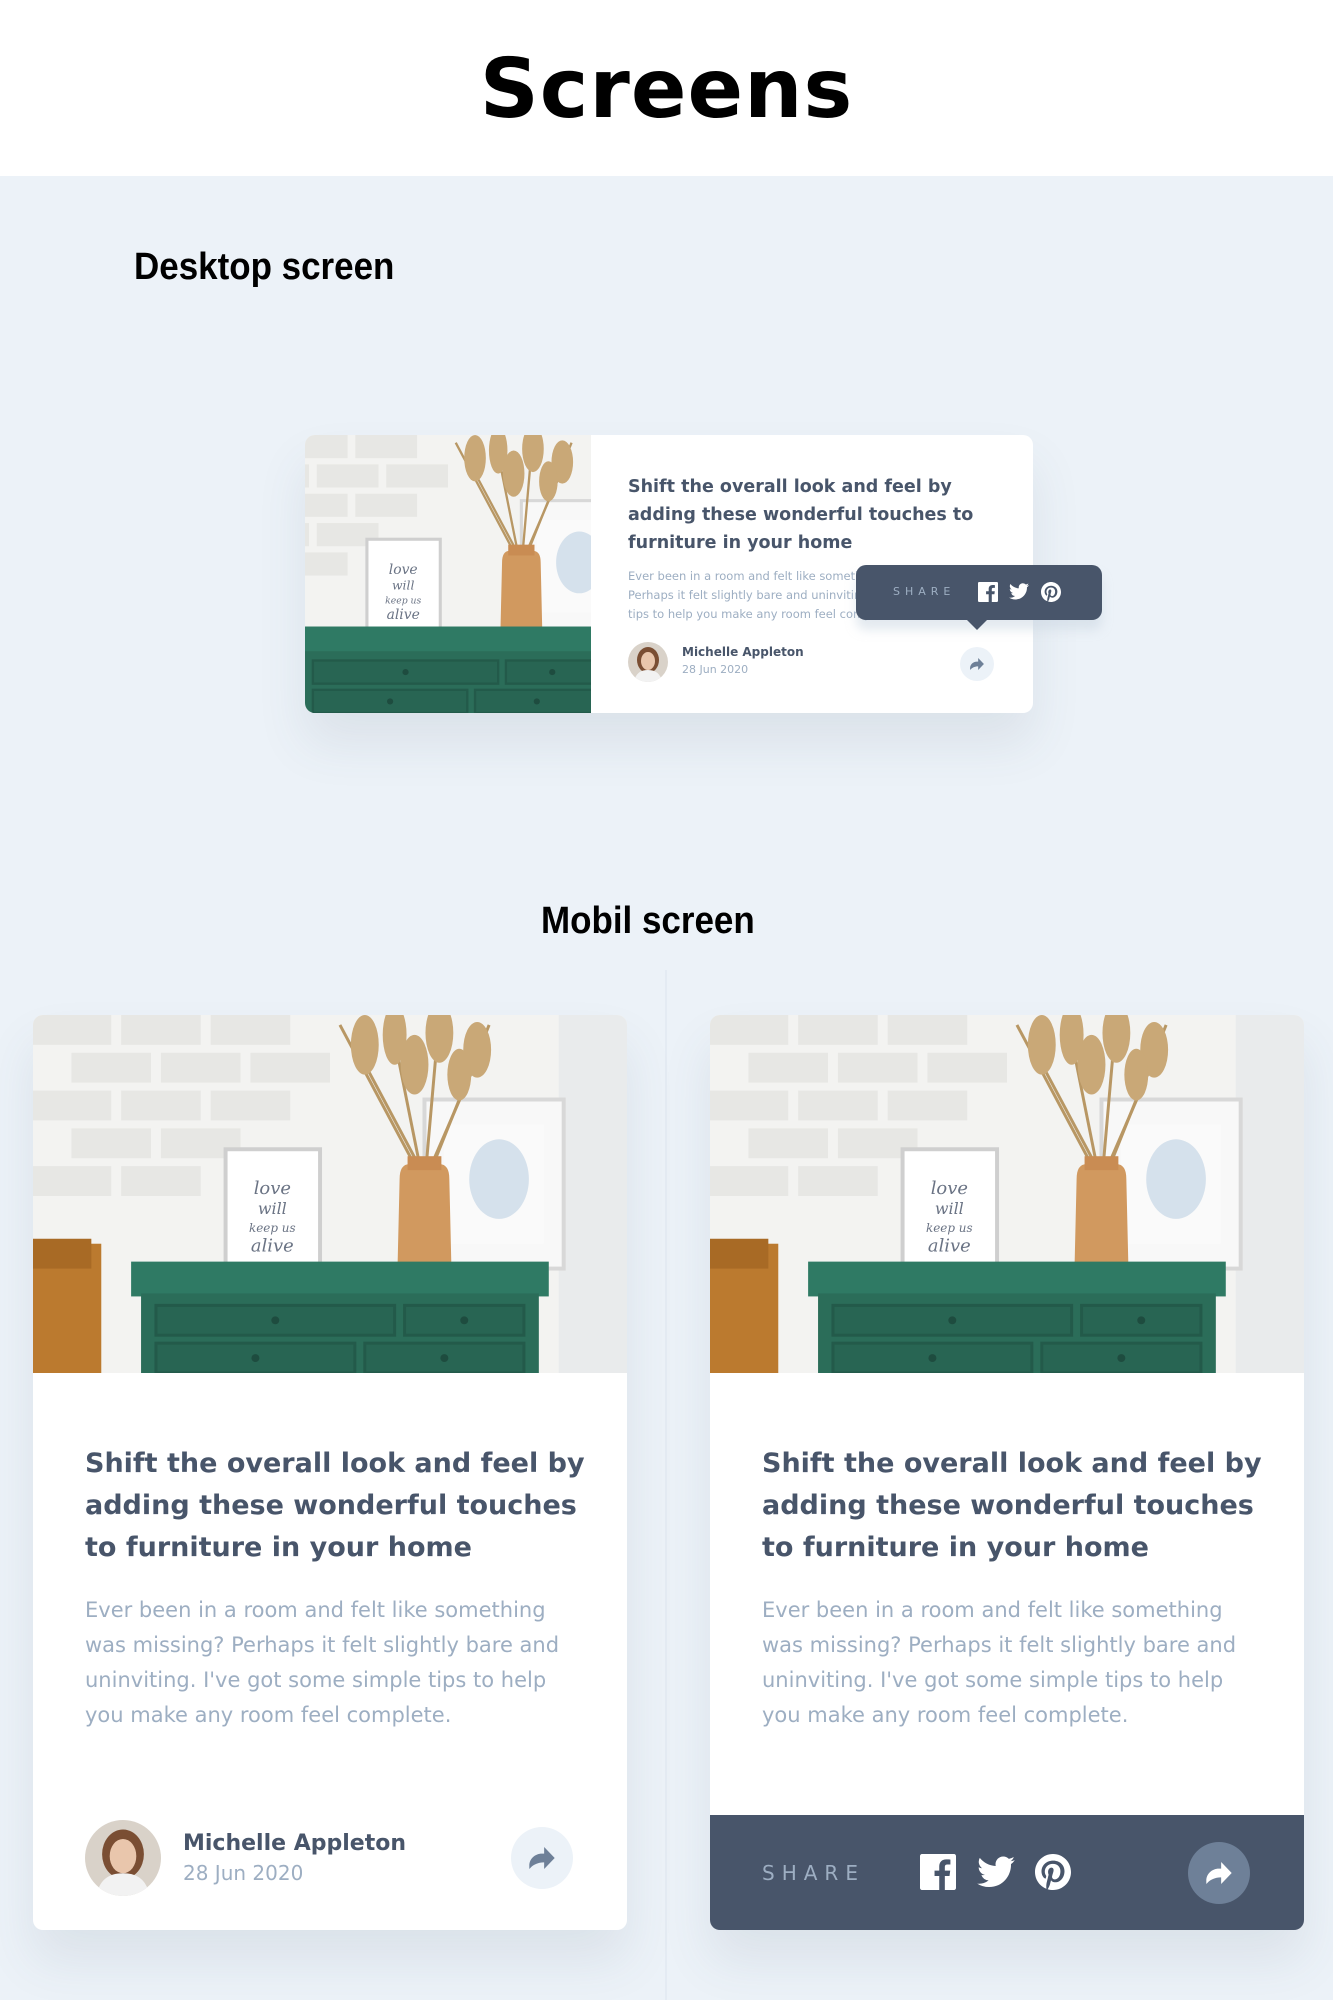 The width and height of the screenshot is (1333, 2000). I want to click on share-button-active, so click(1219, 1873).